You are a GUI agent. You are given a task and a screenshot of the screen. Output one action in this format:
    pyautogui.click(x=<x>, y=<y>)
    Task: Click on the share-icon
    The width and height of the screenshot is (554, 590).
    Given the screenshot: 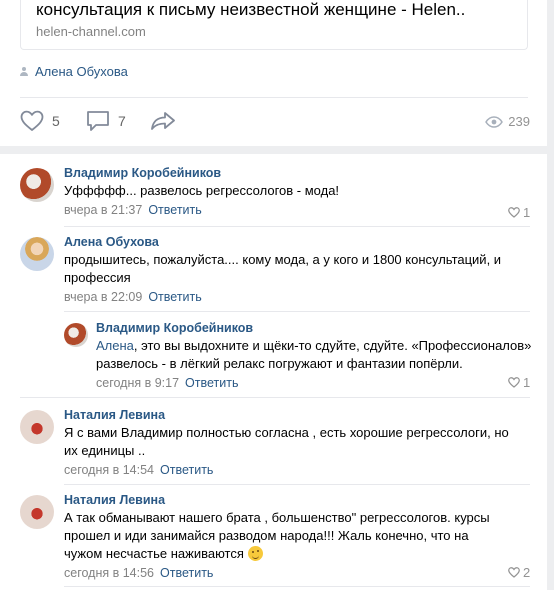 What is the action you would take?
    pyautogui.click(x=163, y=121)
    